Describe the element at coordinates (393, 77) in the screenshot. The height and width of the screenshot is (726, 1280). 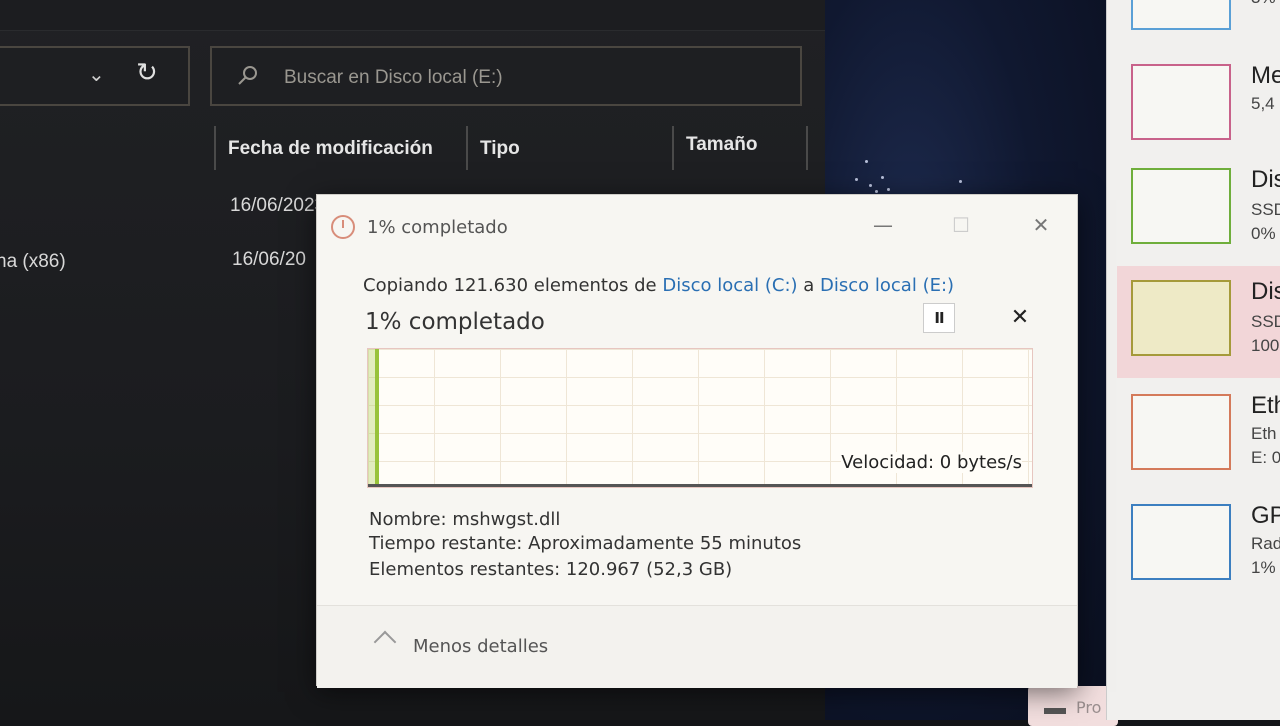
I see `search-placeholder: Buscar en Disco local (E:)` at that location.